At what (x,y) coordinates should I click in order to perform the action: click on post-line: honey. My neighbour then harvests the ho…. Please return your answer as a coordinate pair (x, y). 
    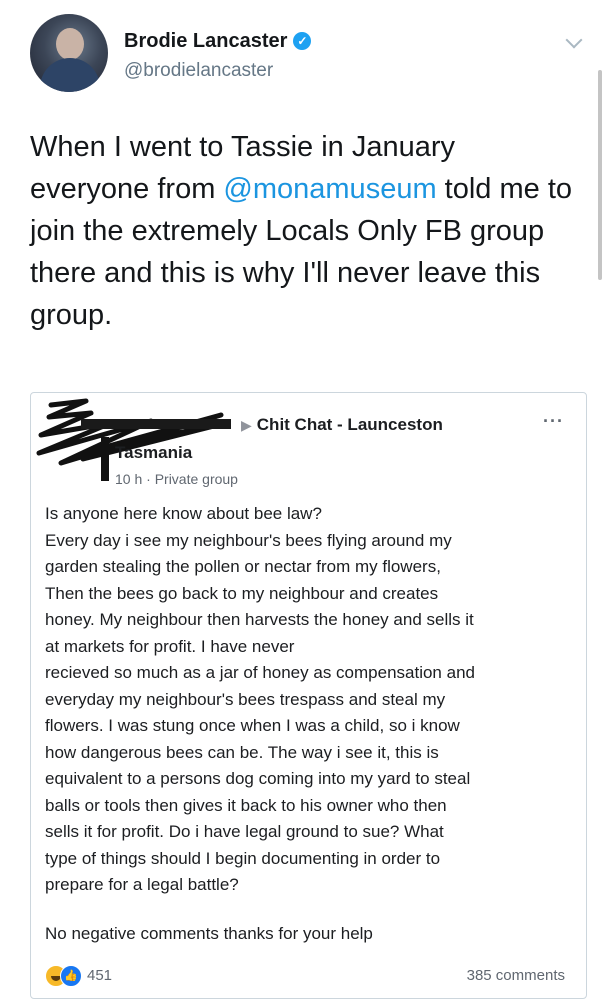
    Looking at the image, I should click on (259, 619).